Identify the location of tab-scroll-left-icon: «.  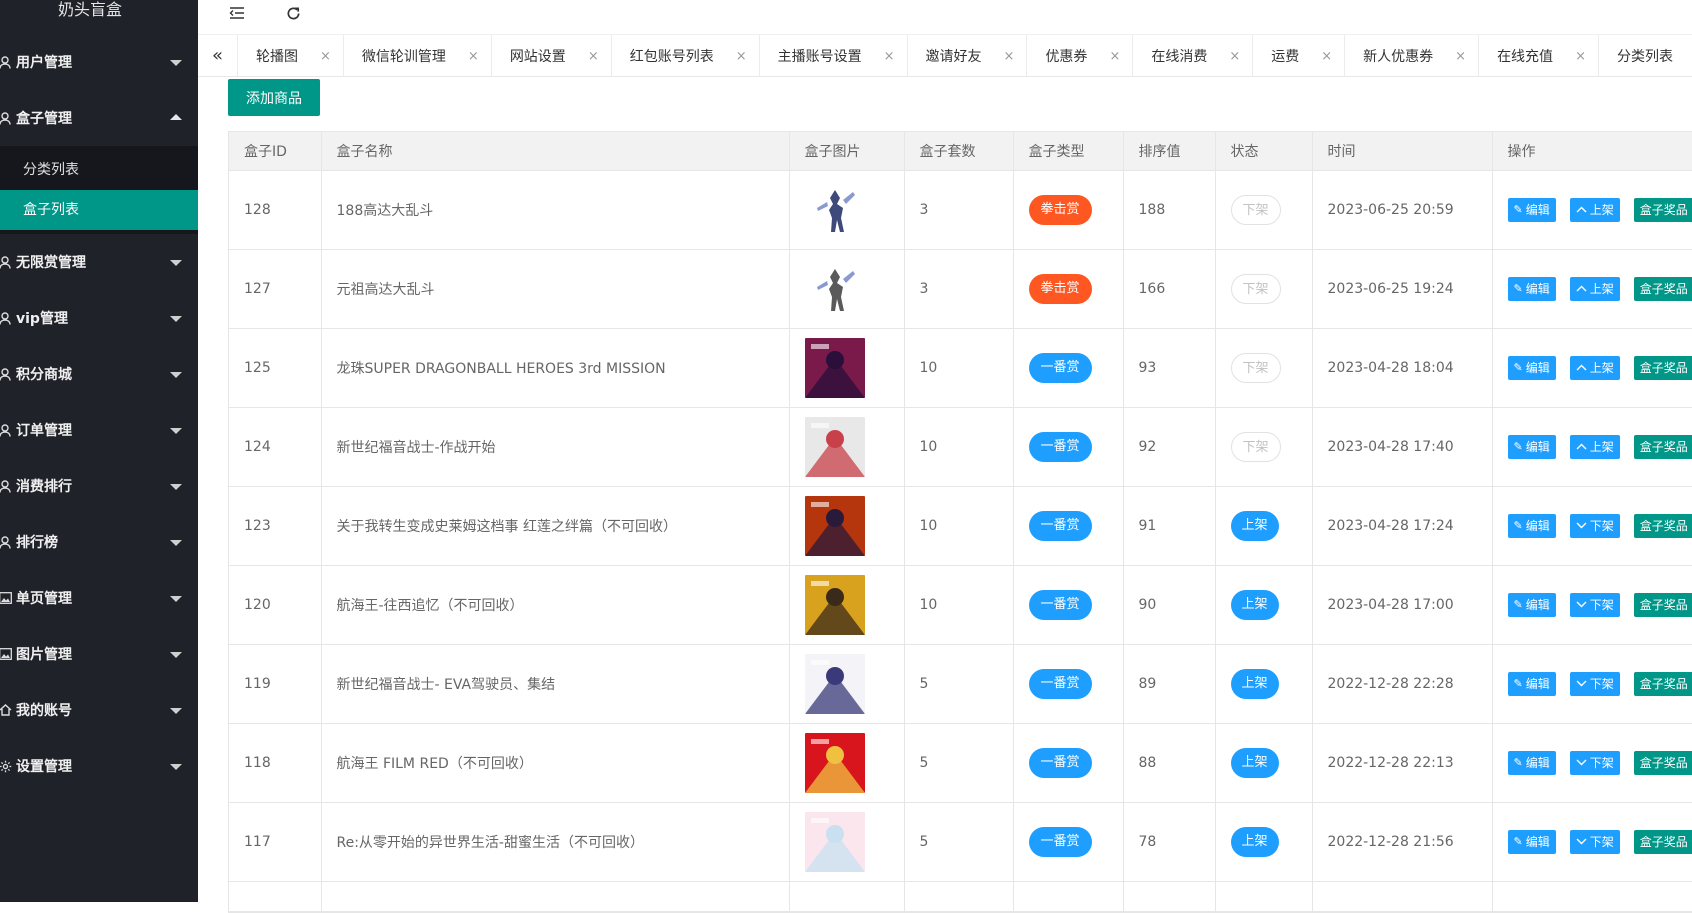
(218, 55).